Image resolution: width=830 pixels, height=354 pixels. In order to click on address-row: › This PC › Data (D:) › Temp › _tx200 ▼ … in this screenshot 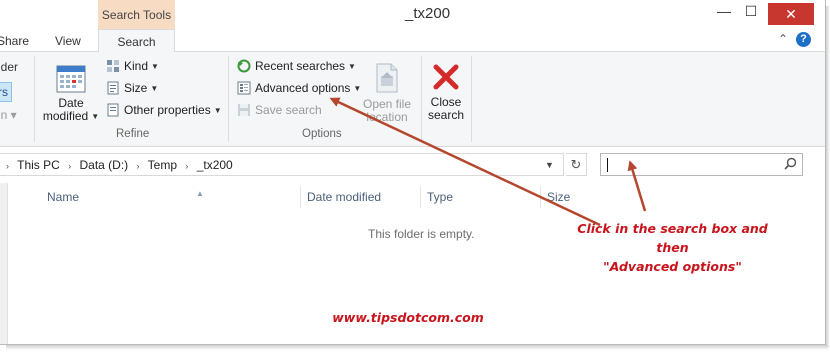, I will do `click(412, 165)`.